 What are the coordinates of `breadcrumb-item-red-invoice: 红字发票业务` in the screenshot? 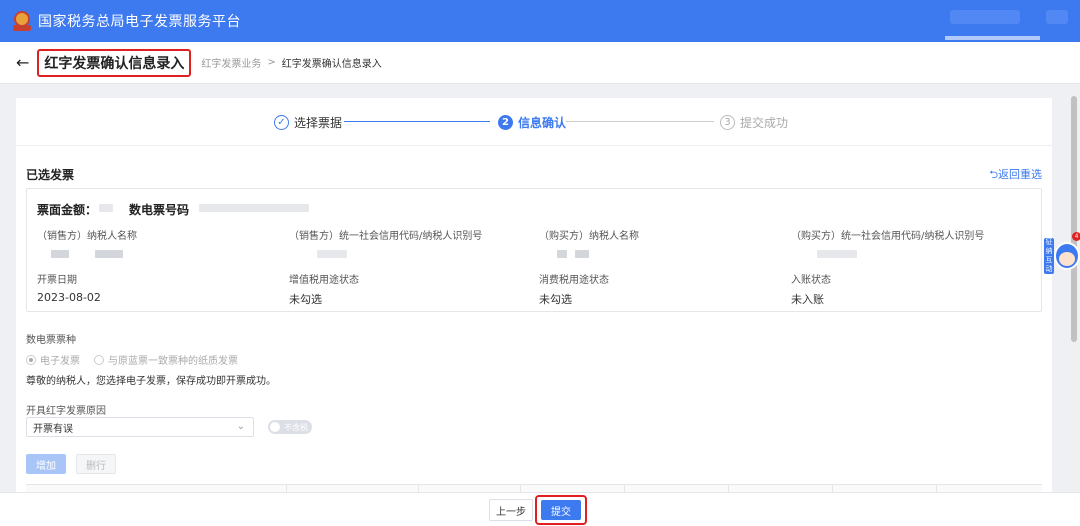 It's located at (231, 62).